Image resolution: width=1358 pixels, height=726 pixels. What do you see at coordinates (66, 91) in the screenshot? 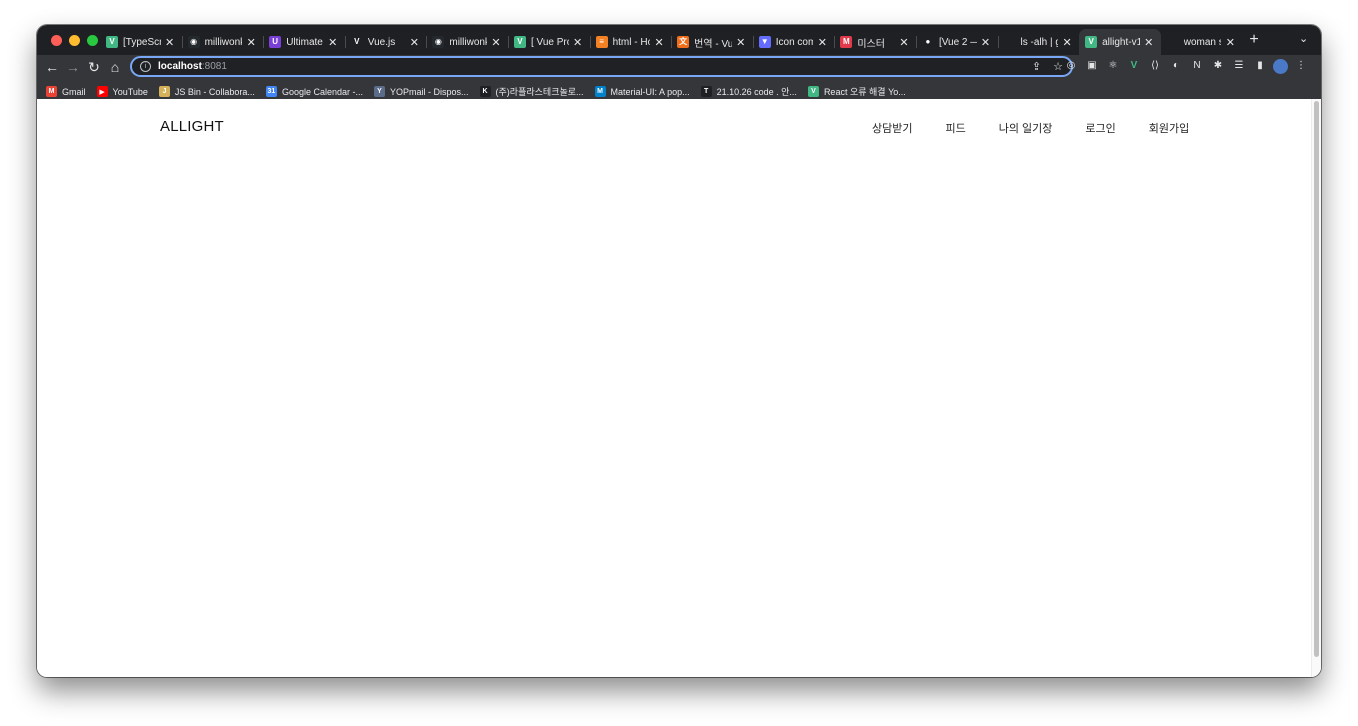
I see `bookmark-item: M Gmail` at bounding box center [66, 91].